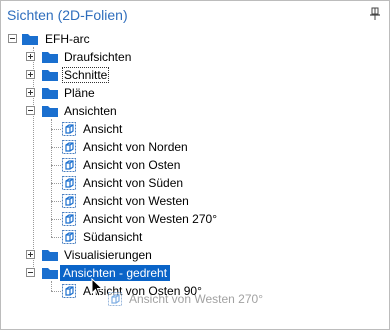  Describe the element at coordinates (103, 129) in the screenshot. I see `tree-label: Ansicht` at that location.